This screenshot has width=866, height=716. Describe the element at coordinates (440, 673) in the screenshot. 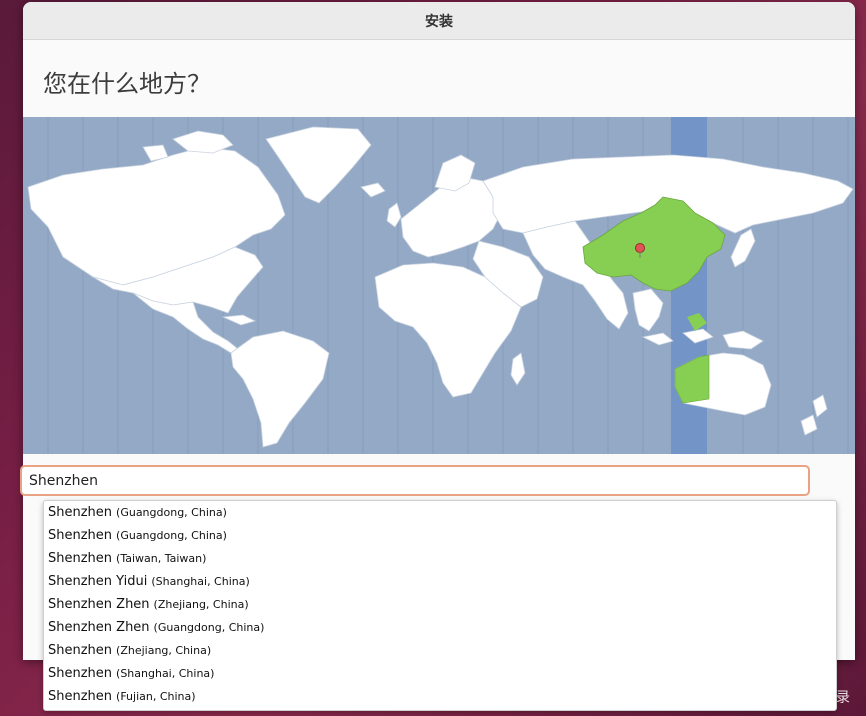

I see `suggestion-item: Shenzhen (Shanghai, China)` at that location.